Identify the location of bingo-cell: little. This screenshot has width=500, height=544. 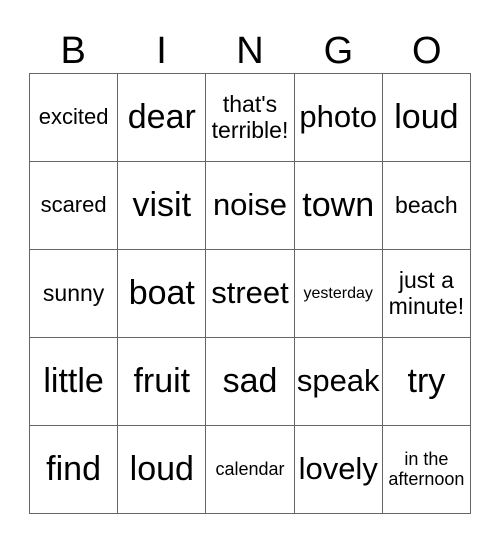
(73, 381).